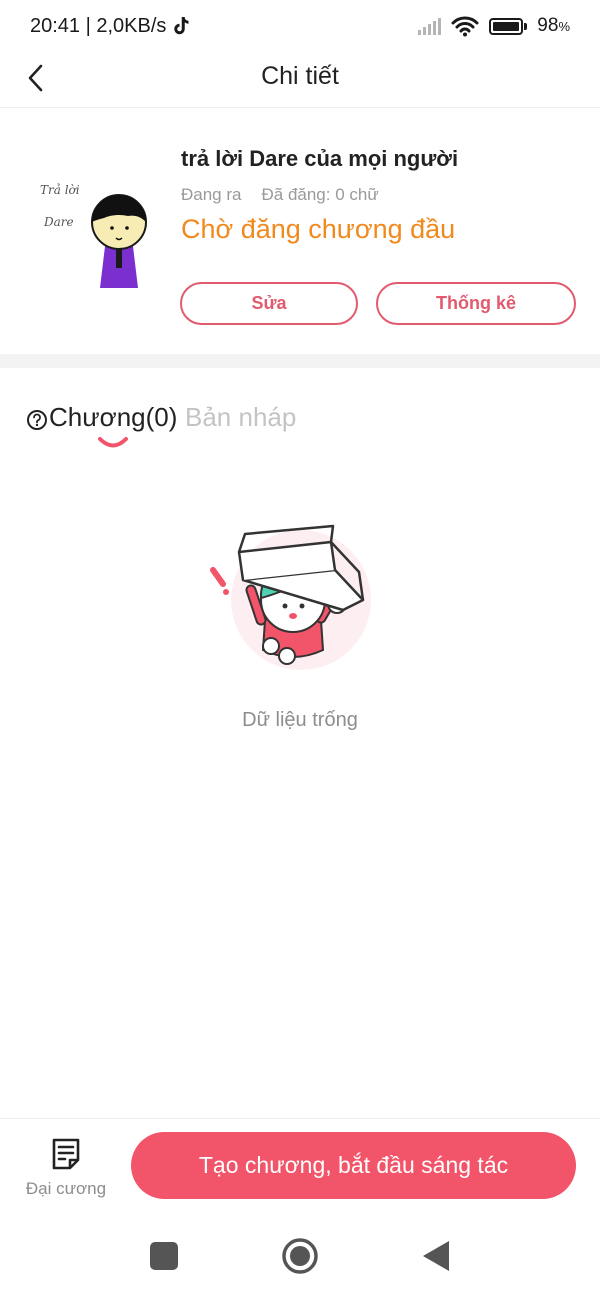  Describe the element at coordinates (318, 229) in the screenshot. I see `publish-status: Chờ đăng chương đầu` at that location.